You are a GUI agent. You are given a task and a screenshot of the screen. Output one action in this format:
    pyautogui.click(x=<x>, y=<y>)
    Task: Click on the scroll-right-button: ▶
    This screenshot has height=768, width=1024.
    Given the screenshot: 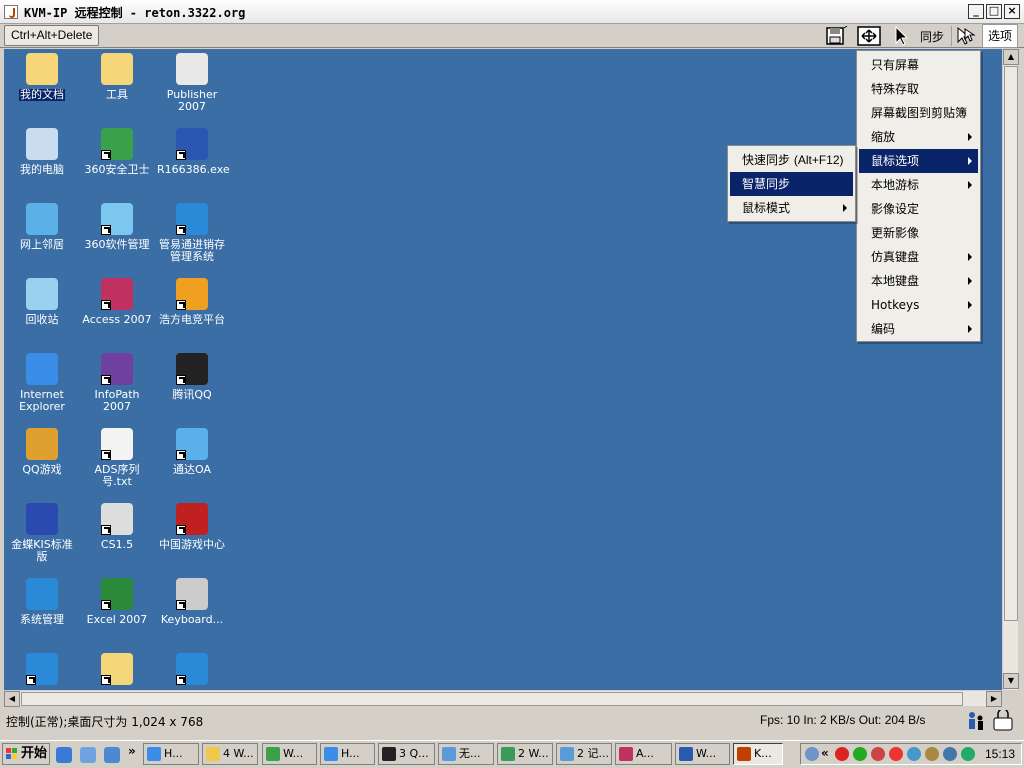 What is the action you would take?
    pyautogui.click(x=994, y=699)
    